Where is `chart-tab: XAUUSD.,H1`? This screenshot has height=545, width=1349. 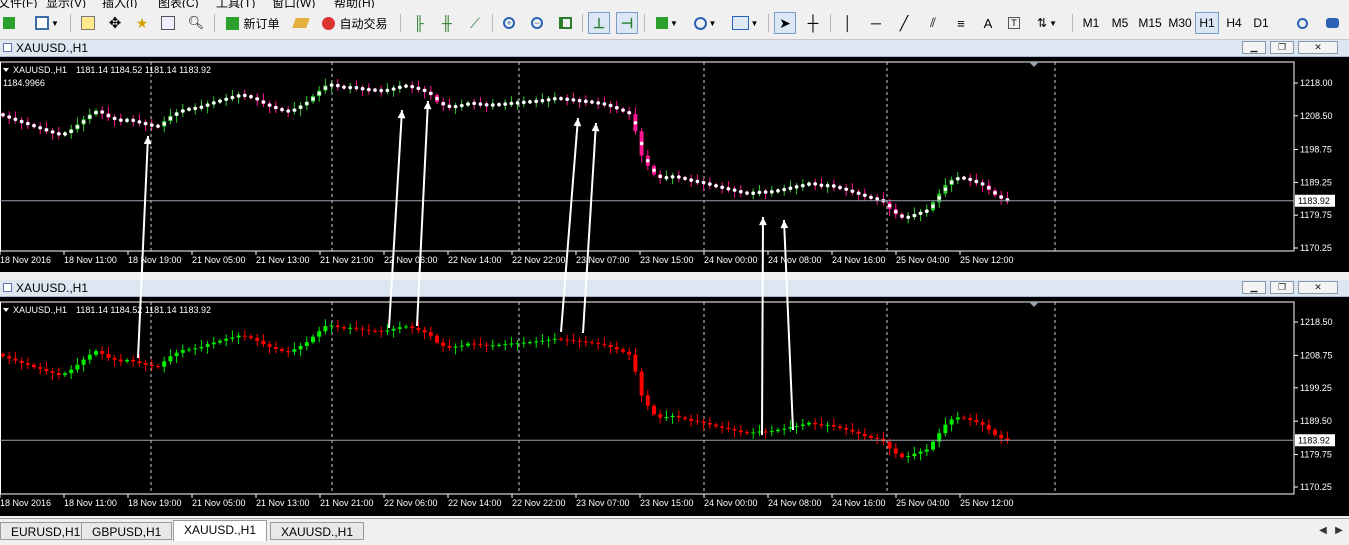
chart-tab: XAUUSD.,H1 is located at coordinates (317, 531).